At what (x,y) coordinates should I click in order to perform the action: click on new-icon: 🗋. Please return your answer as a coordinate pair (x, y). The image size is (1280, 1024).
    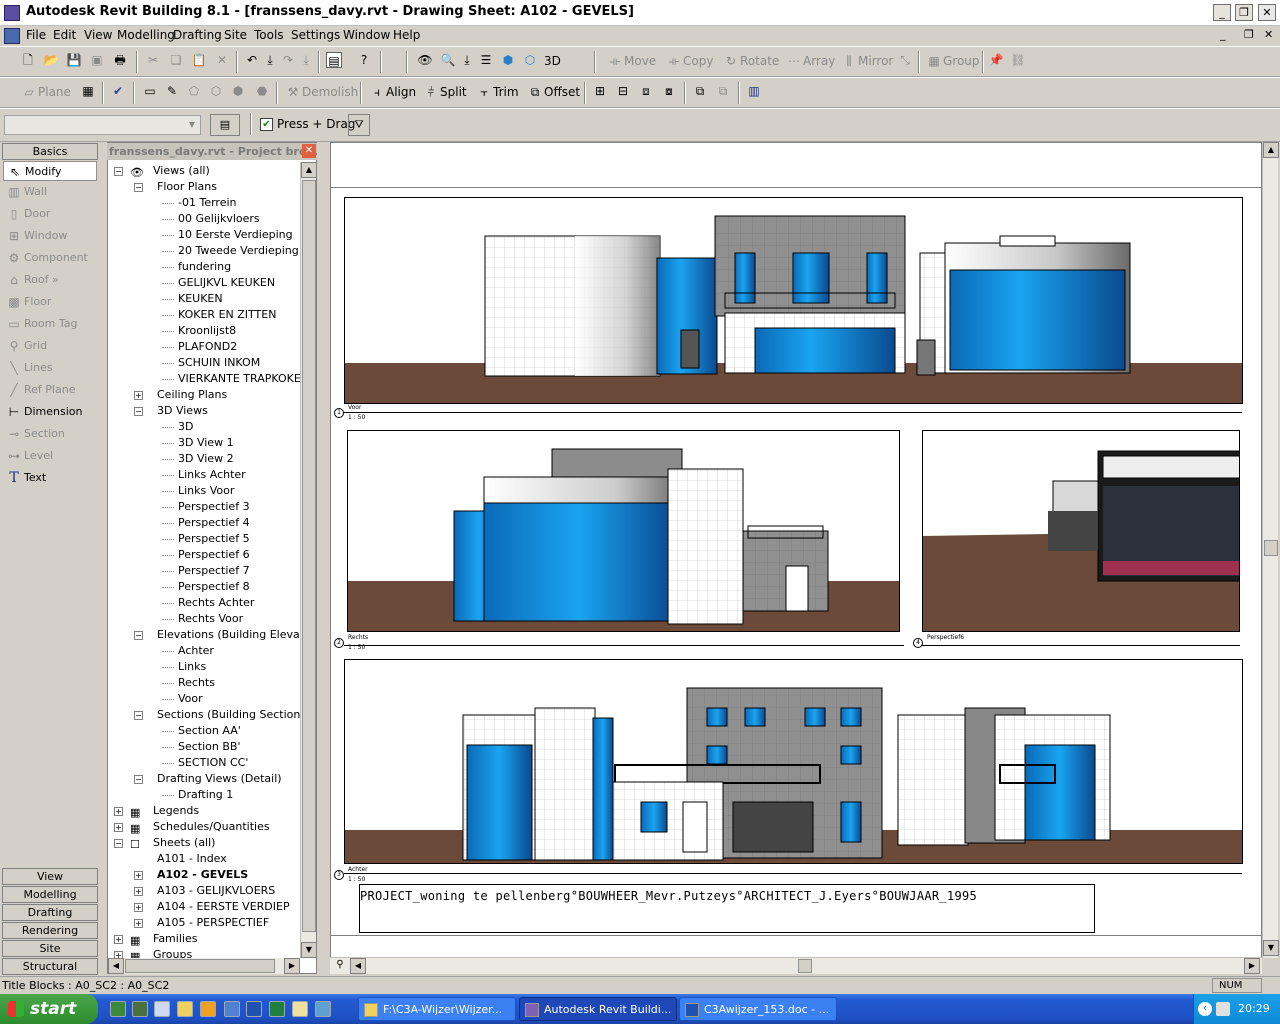
    Looking at the image, I should click on (28, 60).